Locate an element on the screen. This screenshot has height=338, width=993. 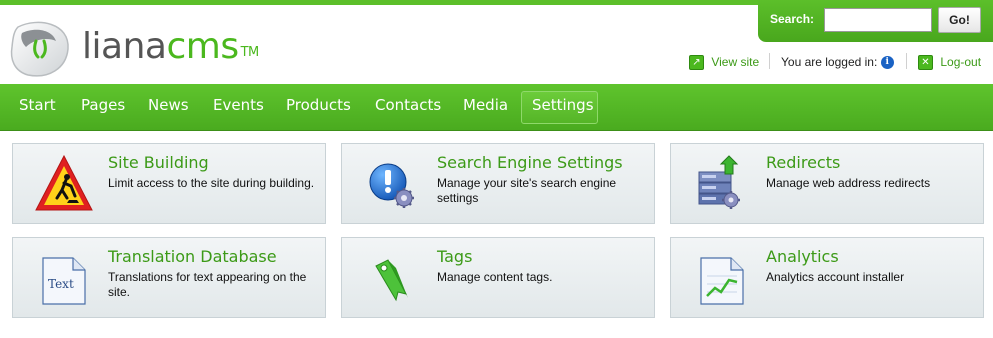
user-info-icon: i is located at coordinates (887, 63).